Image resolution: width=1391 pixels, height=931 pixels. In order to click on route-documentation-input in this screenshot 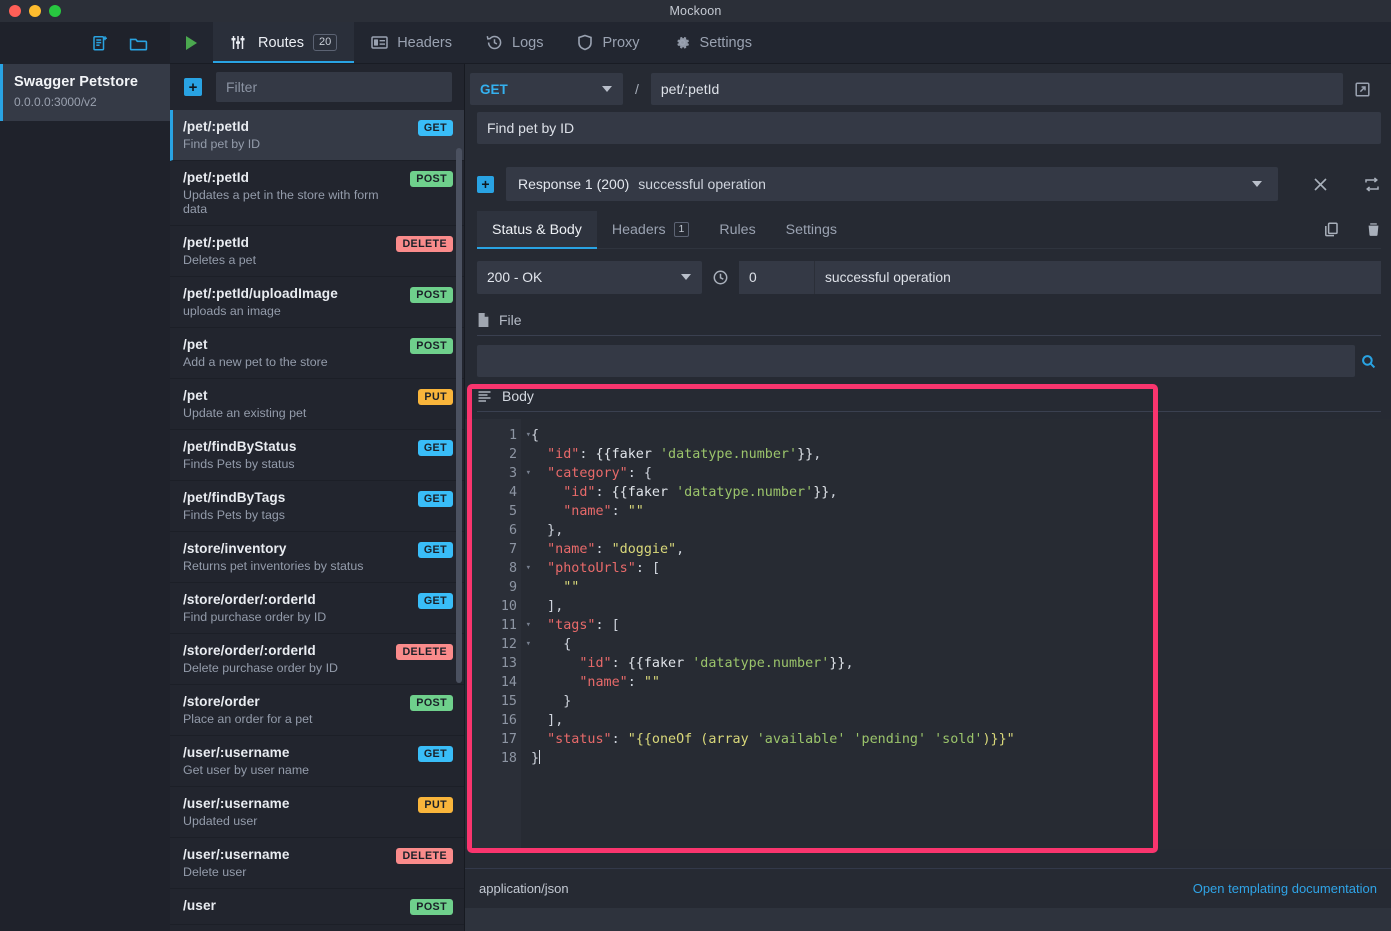, I will do `click(929, 128)`.